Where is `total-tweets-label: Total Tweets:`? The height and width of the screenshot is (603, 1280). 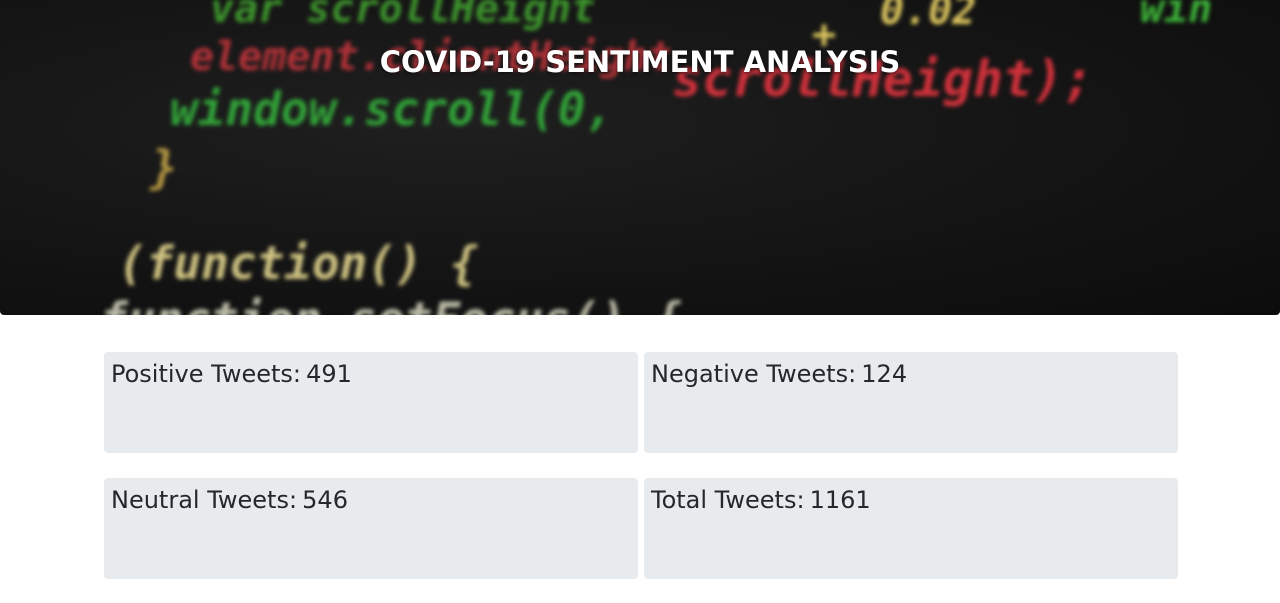
total-tweets-label: Total Tweets: is located at coordinates (728, 500).